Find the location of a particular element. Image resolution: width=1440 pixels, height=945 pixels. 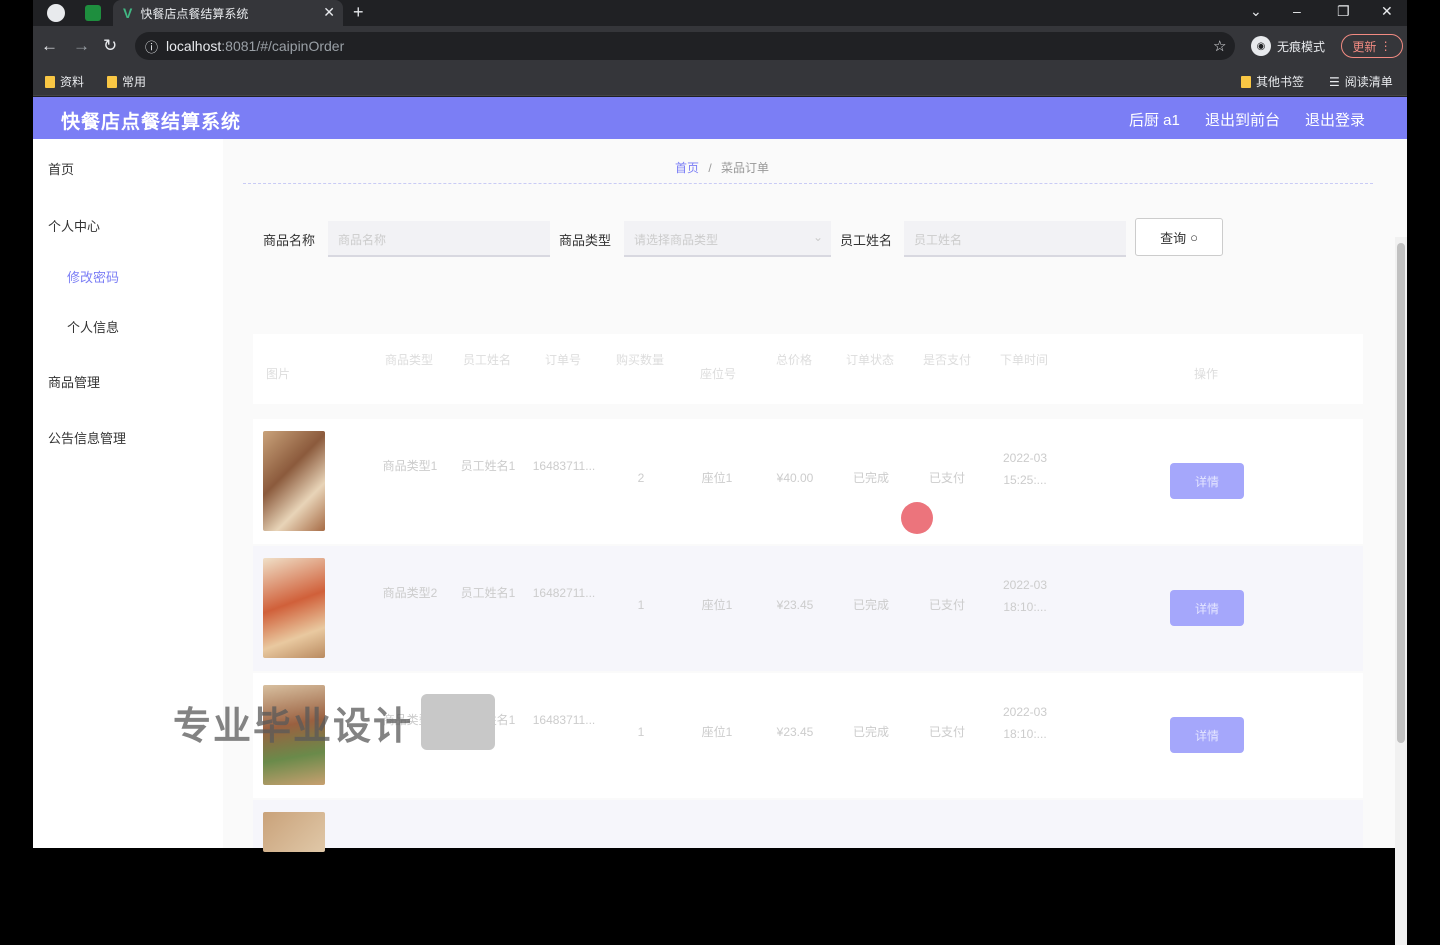

cell-type: 商品类型2 is located at coordinates (410, 593).